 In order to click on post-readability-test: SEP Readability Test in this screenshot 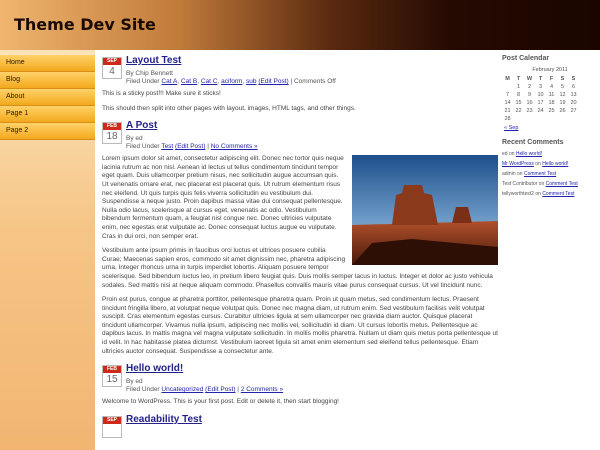, I will do `click(300, 427)`.